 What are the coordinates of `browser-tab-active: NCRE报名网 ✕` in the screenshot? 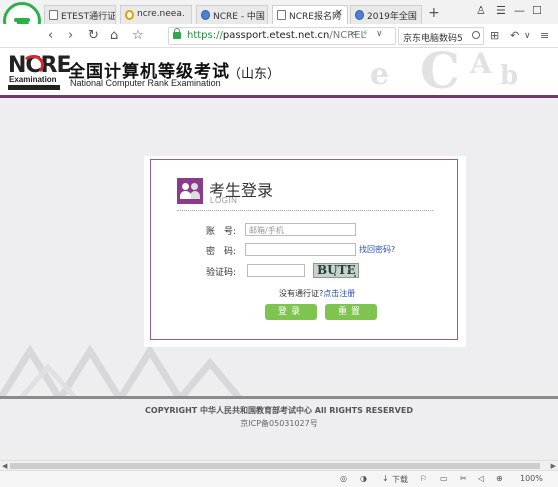 It's located at (310, 14).